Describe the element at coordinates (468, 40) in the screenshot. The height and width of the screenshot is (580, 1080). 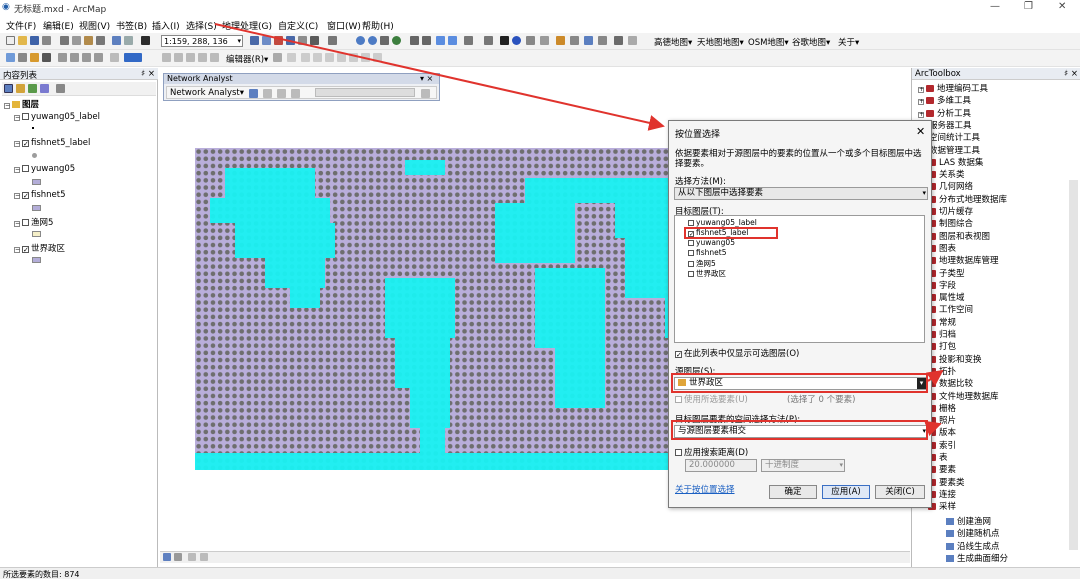
I see `select-features-icon` at that location.